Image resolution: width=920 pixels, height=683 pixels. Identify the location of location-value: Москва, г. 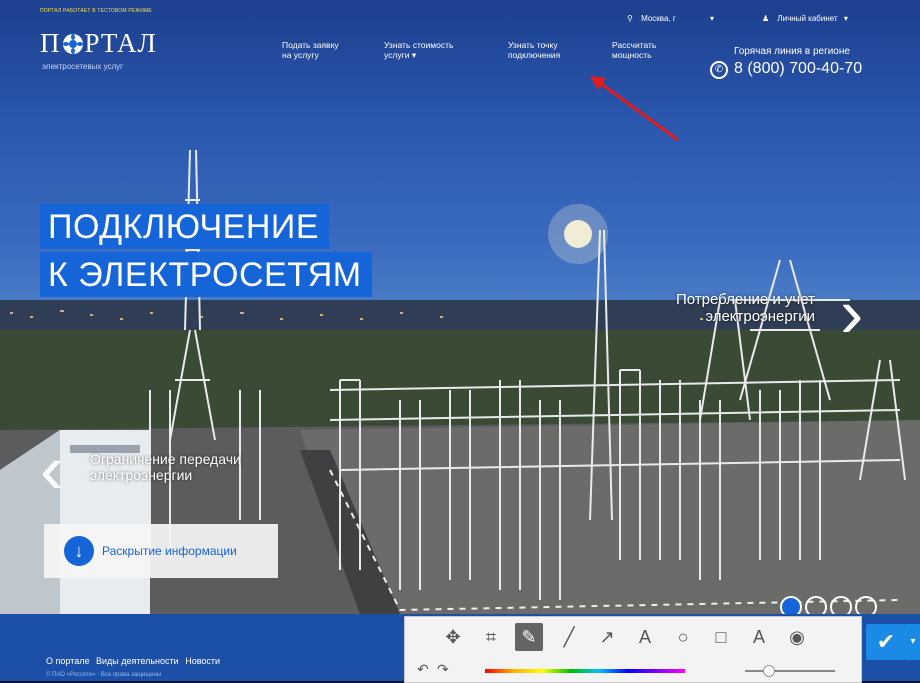
(658, 18).